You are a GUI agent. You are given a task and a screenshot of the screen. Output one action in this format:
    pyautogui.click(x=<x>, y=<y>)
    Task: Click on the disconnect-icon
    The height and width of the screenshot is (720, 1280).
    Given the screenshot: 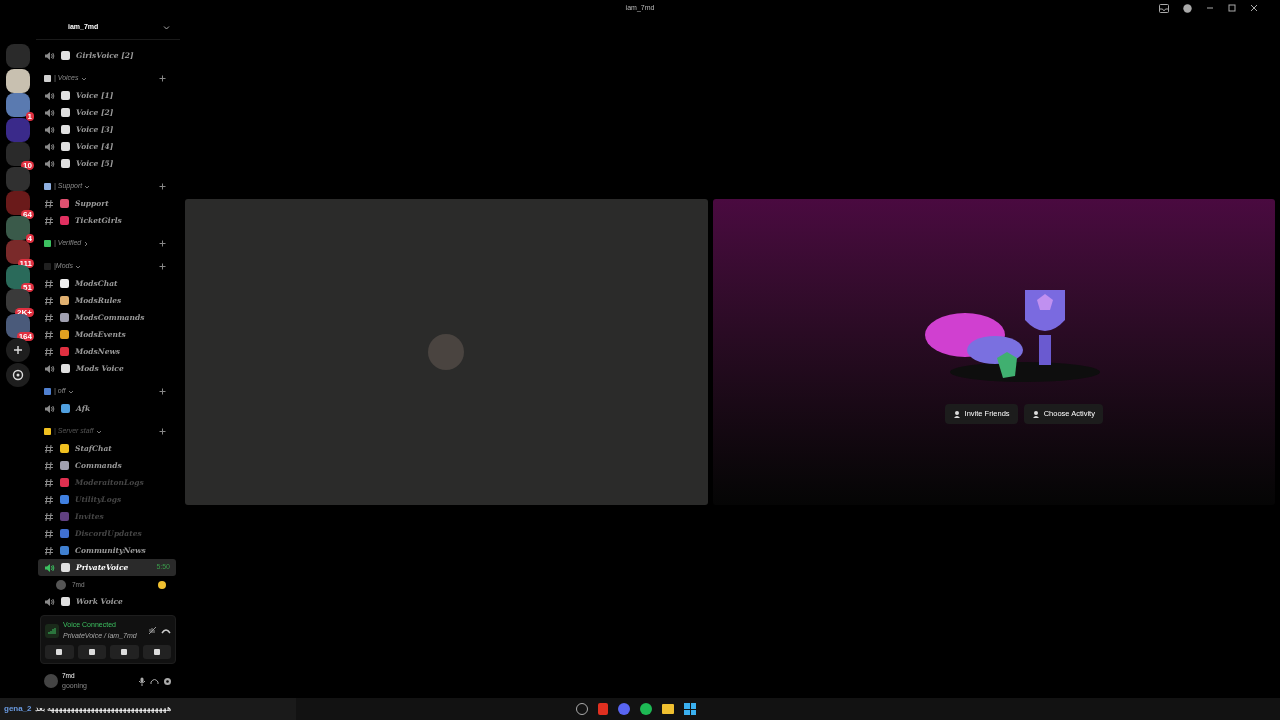 What is the action you would take?
    pyautogui.click(x=166, y=630)
    